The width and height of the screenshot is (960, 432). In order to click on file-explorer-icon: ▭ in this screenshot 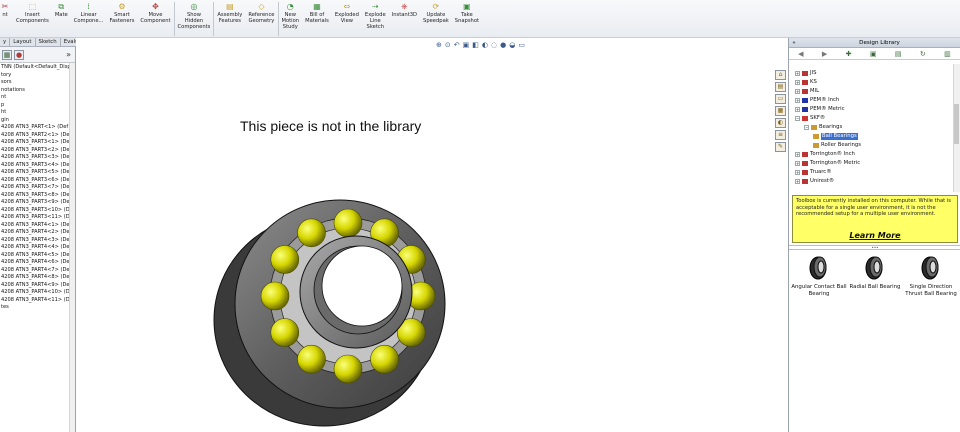, I will do `click(780, 99)`.